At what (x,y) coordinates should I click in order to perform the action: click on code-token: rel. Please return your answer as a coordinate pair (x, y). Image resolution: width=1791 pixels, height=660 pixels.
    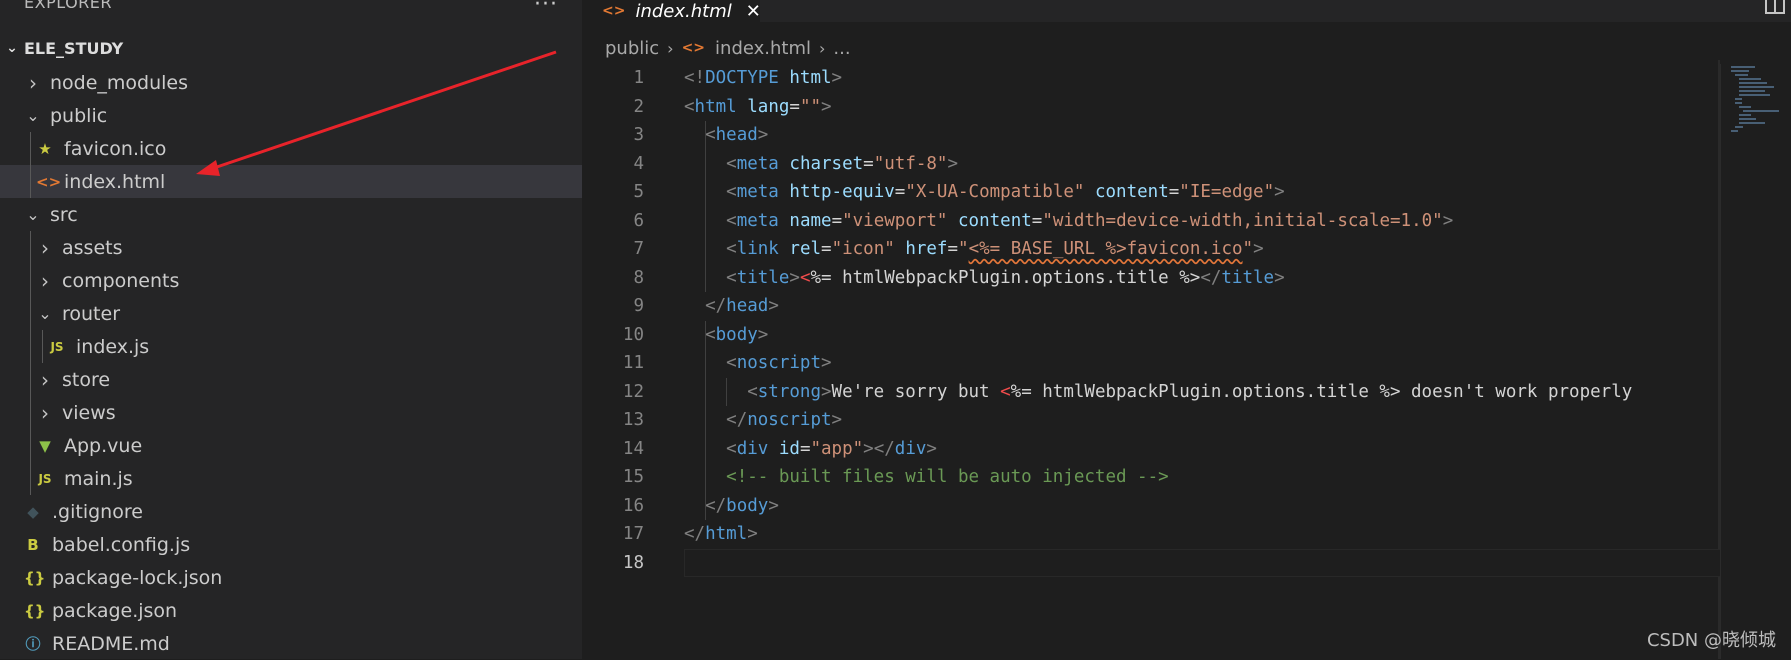
    Looking at the image, I should click on (805, 249).